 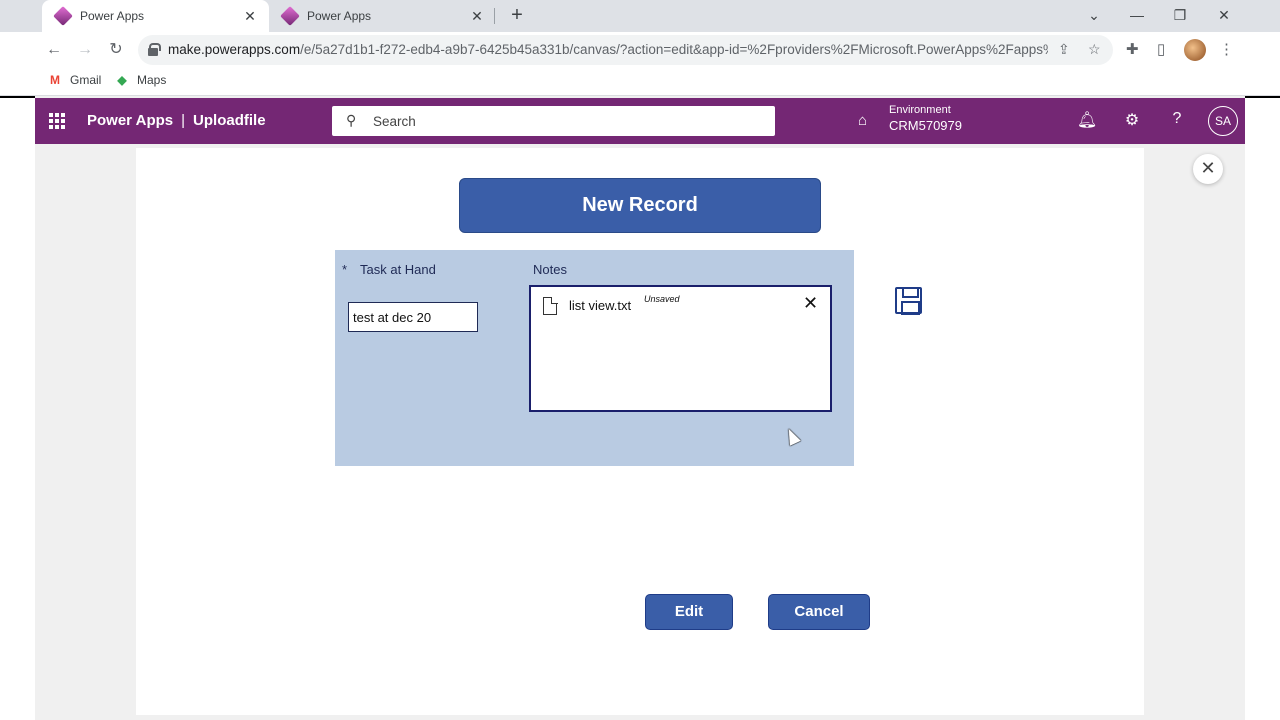 I want to click on back-arrow-icon: ←, so click(x=54, y=50).